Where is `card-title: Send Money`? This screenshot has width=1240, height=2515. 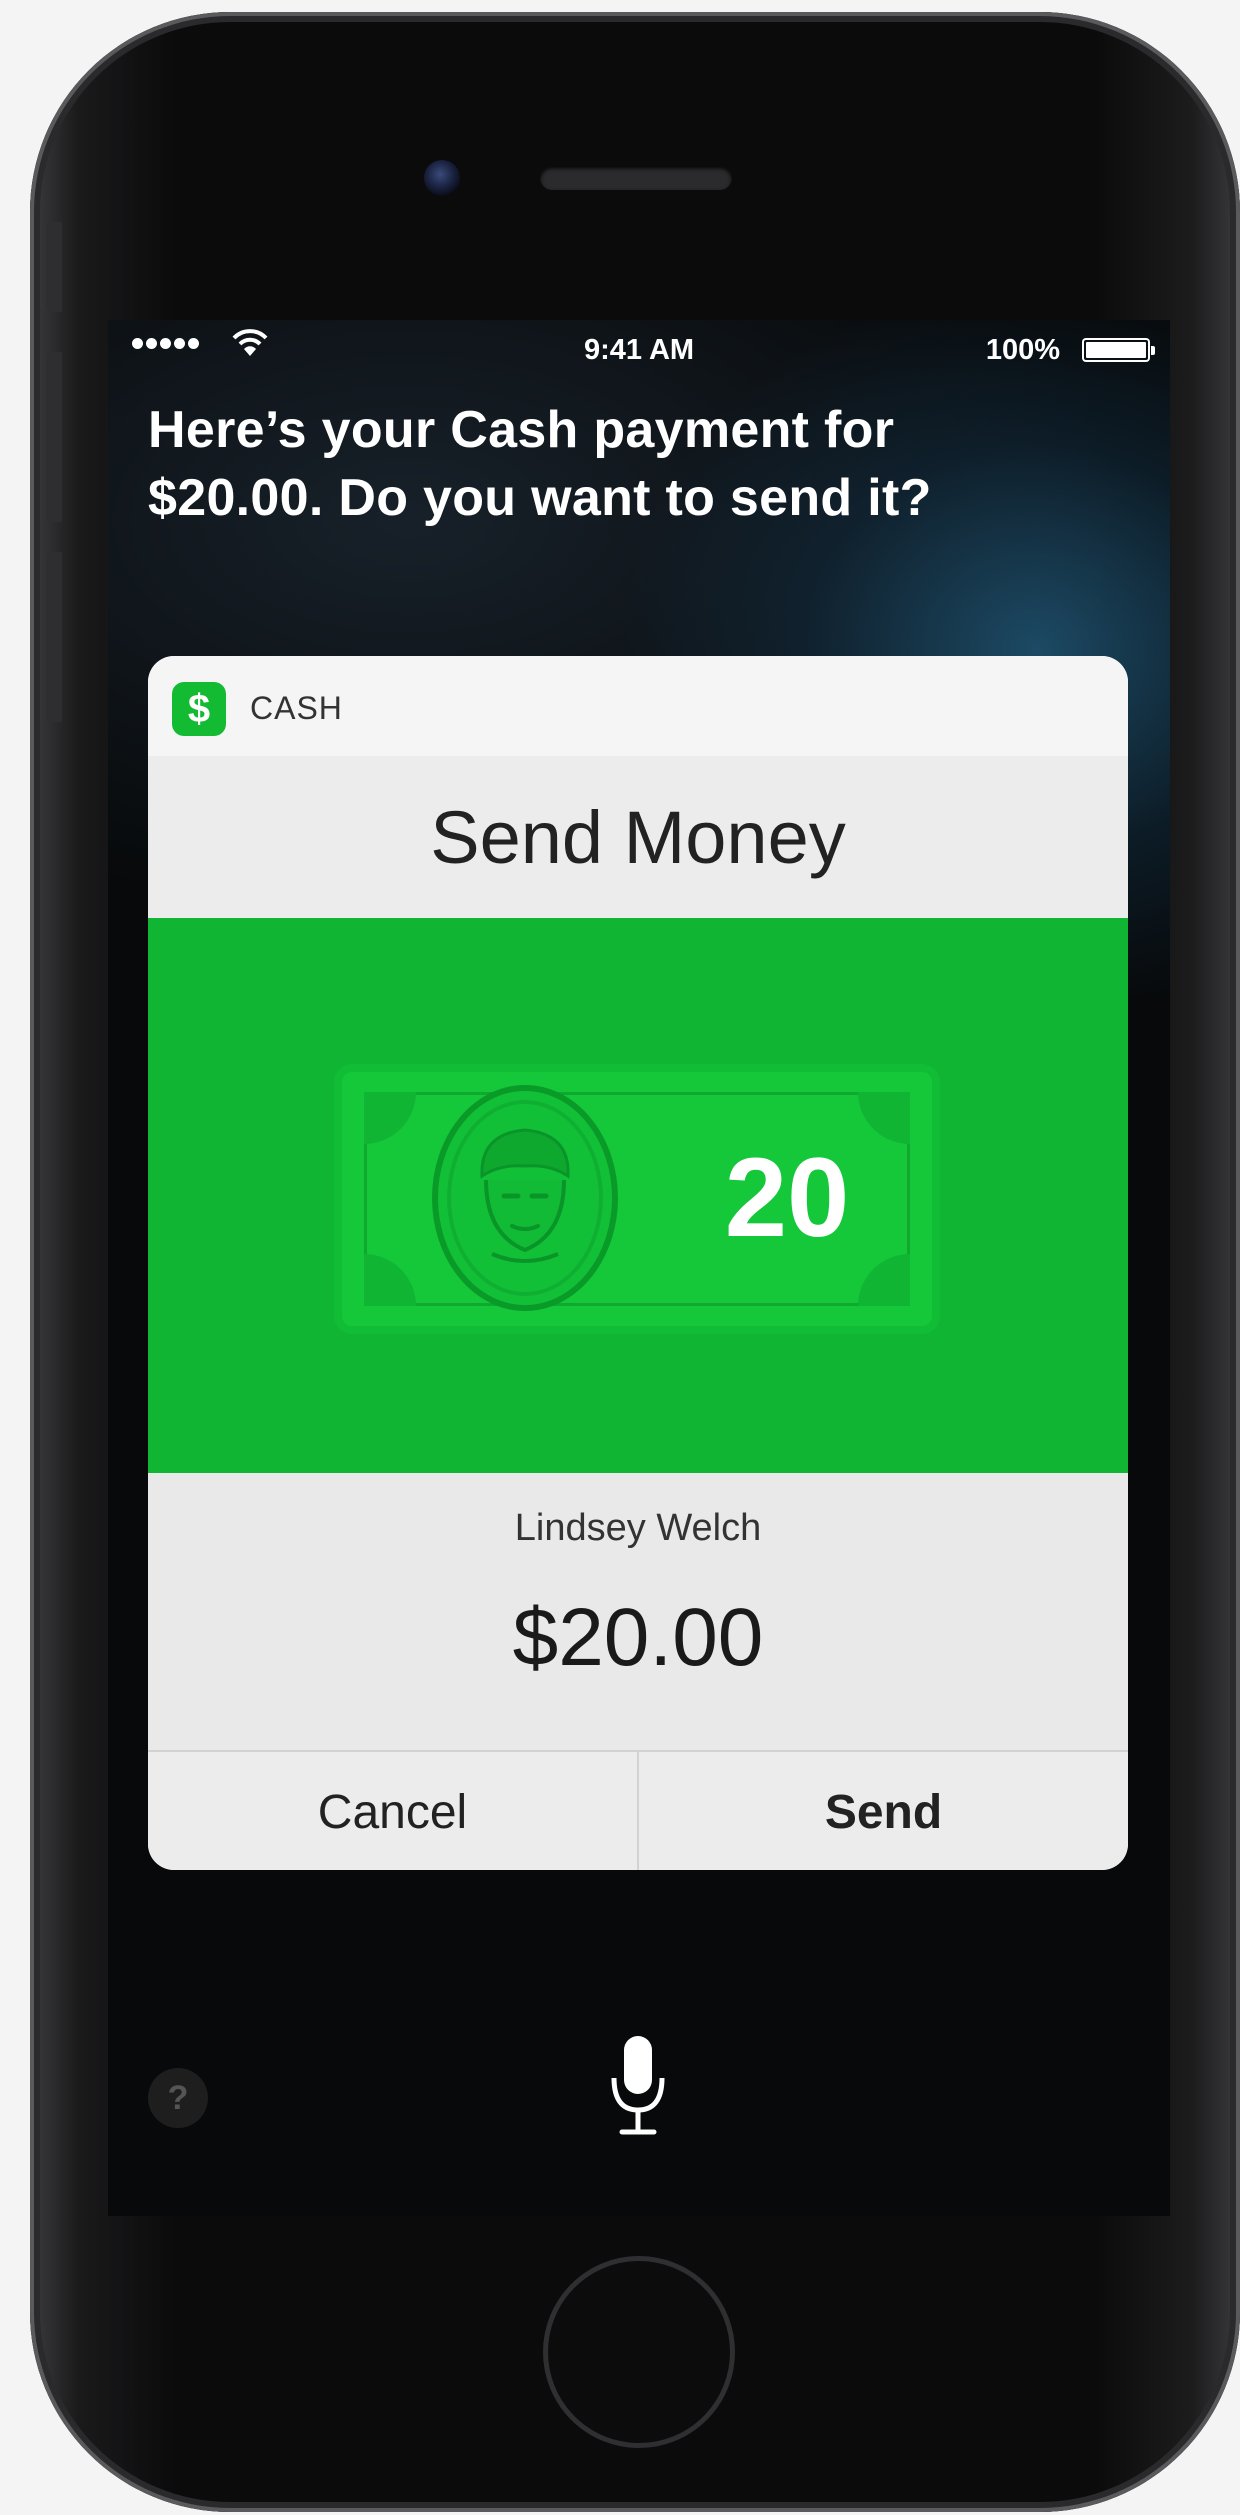
card-title: Send Money is located at coordinates (638, 837).